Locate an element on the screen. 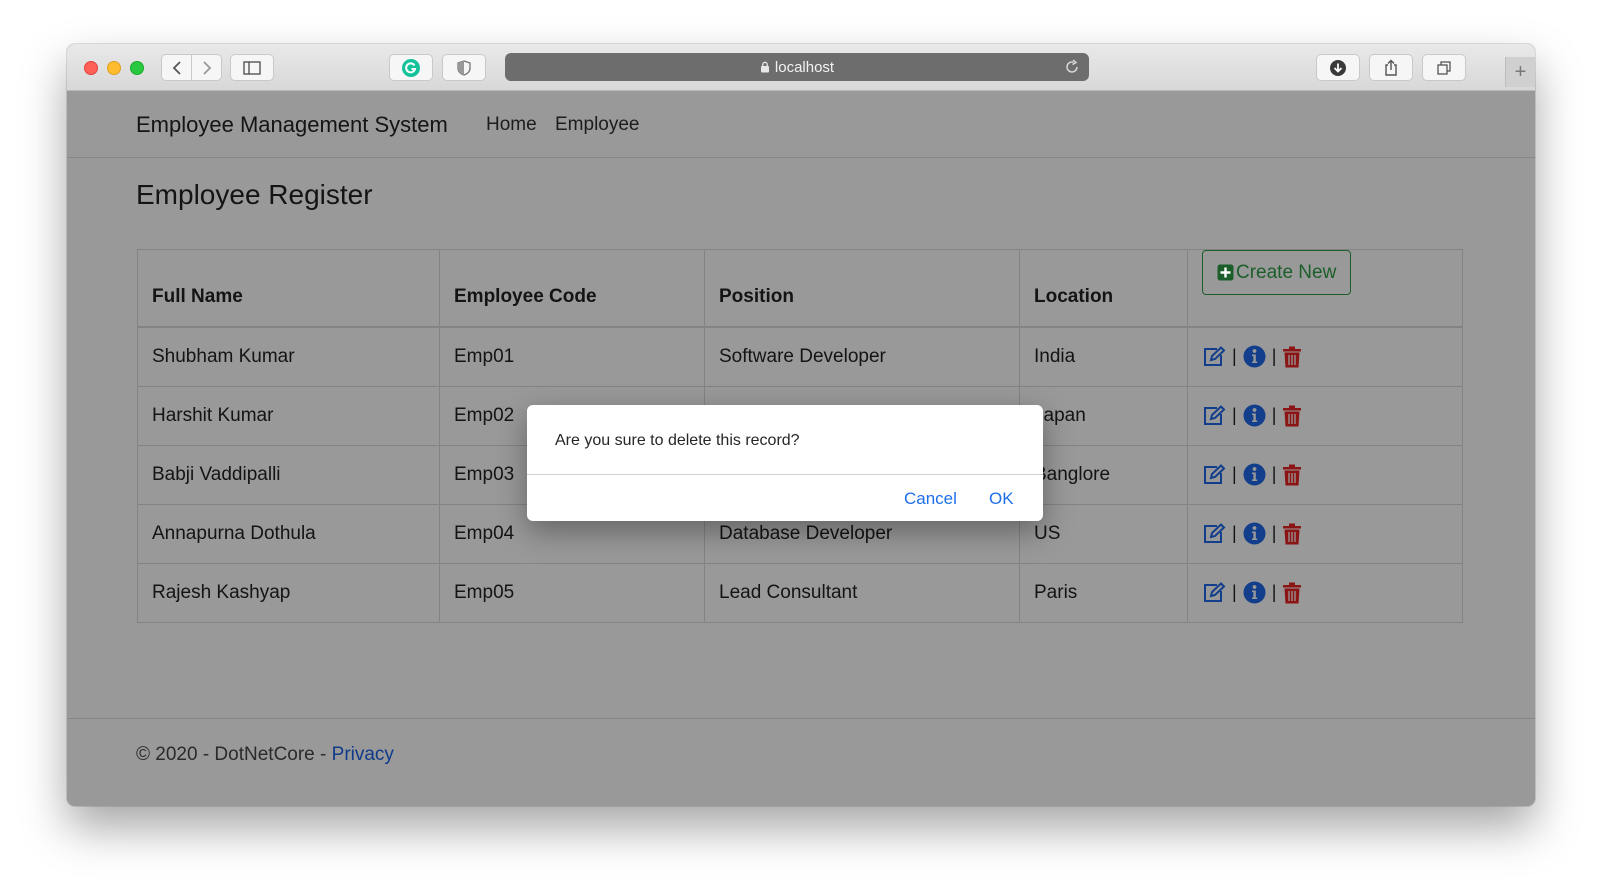 Image resolution: width=1600 pixels, height=892 pixels. tabs-icon is located at coordinates (1444, 67).